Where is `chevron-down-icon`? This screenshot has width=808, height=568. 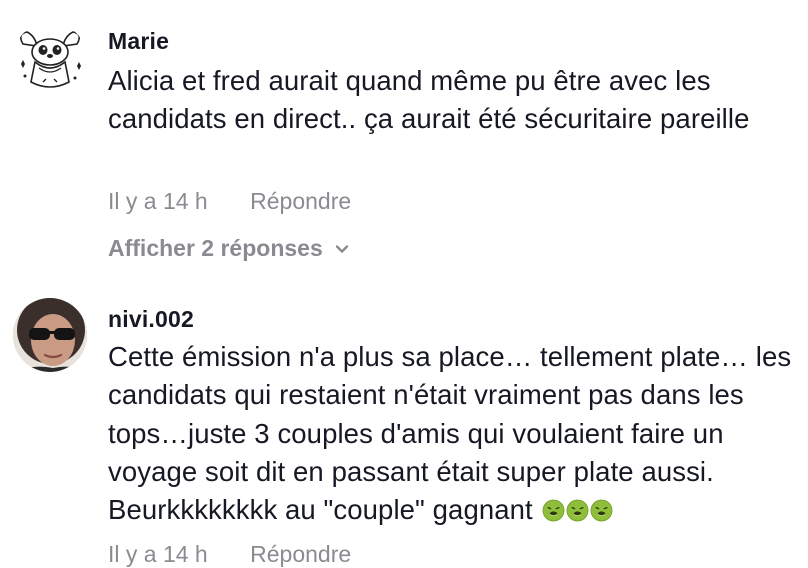
chevron-down-icon is located at coordinates (341, 248).